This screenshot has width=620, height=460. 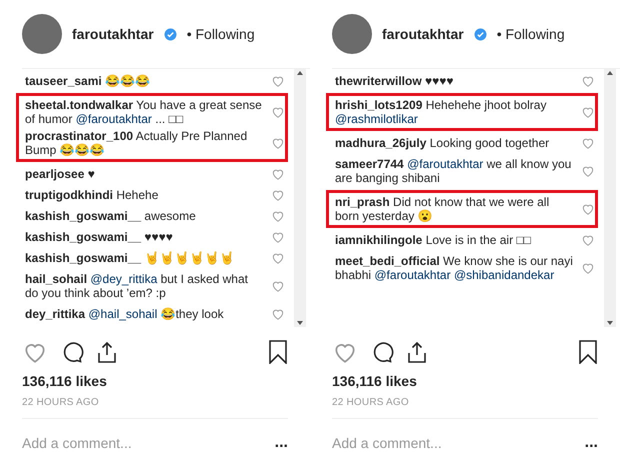 What do you see at coordinates (441, 112) in the screenshot?
I see `comment-text: hrishi_lots1209 Hehehehe jhoot bolray @rashmilotlikar` at bounding box center [441, 112].